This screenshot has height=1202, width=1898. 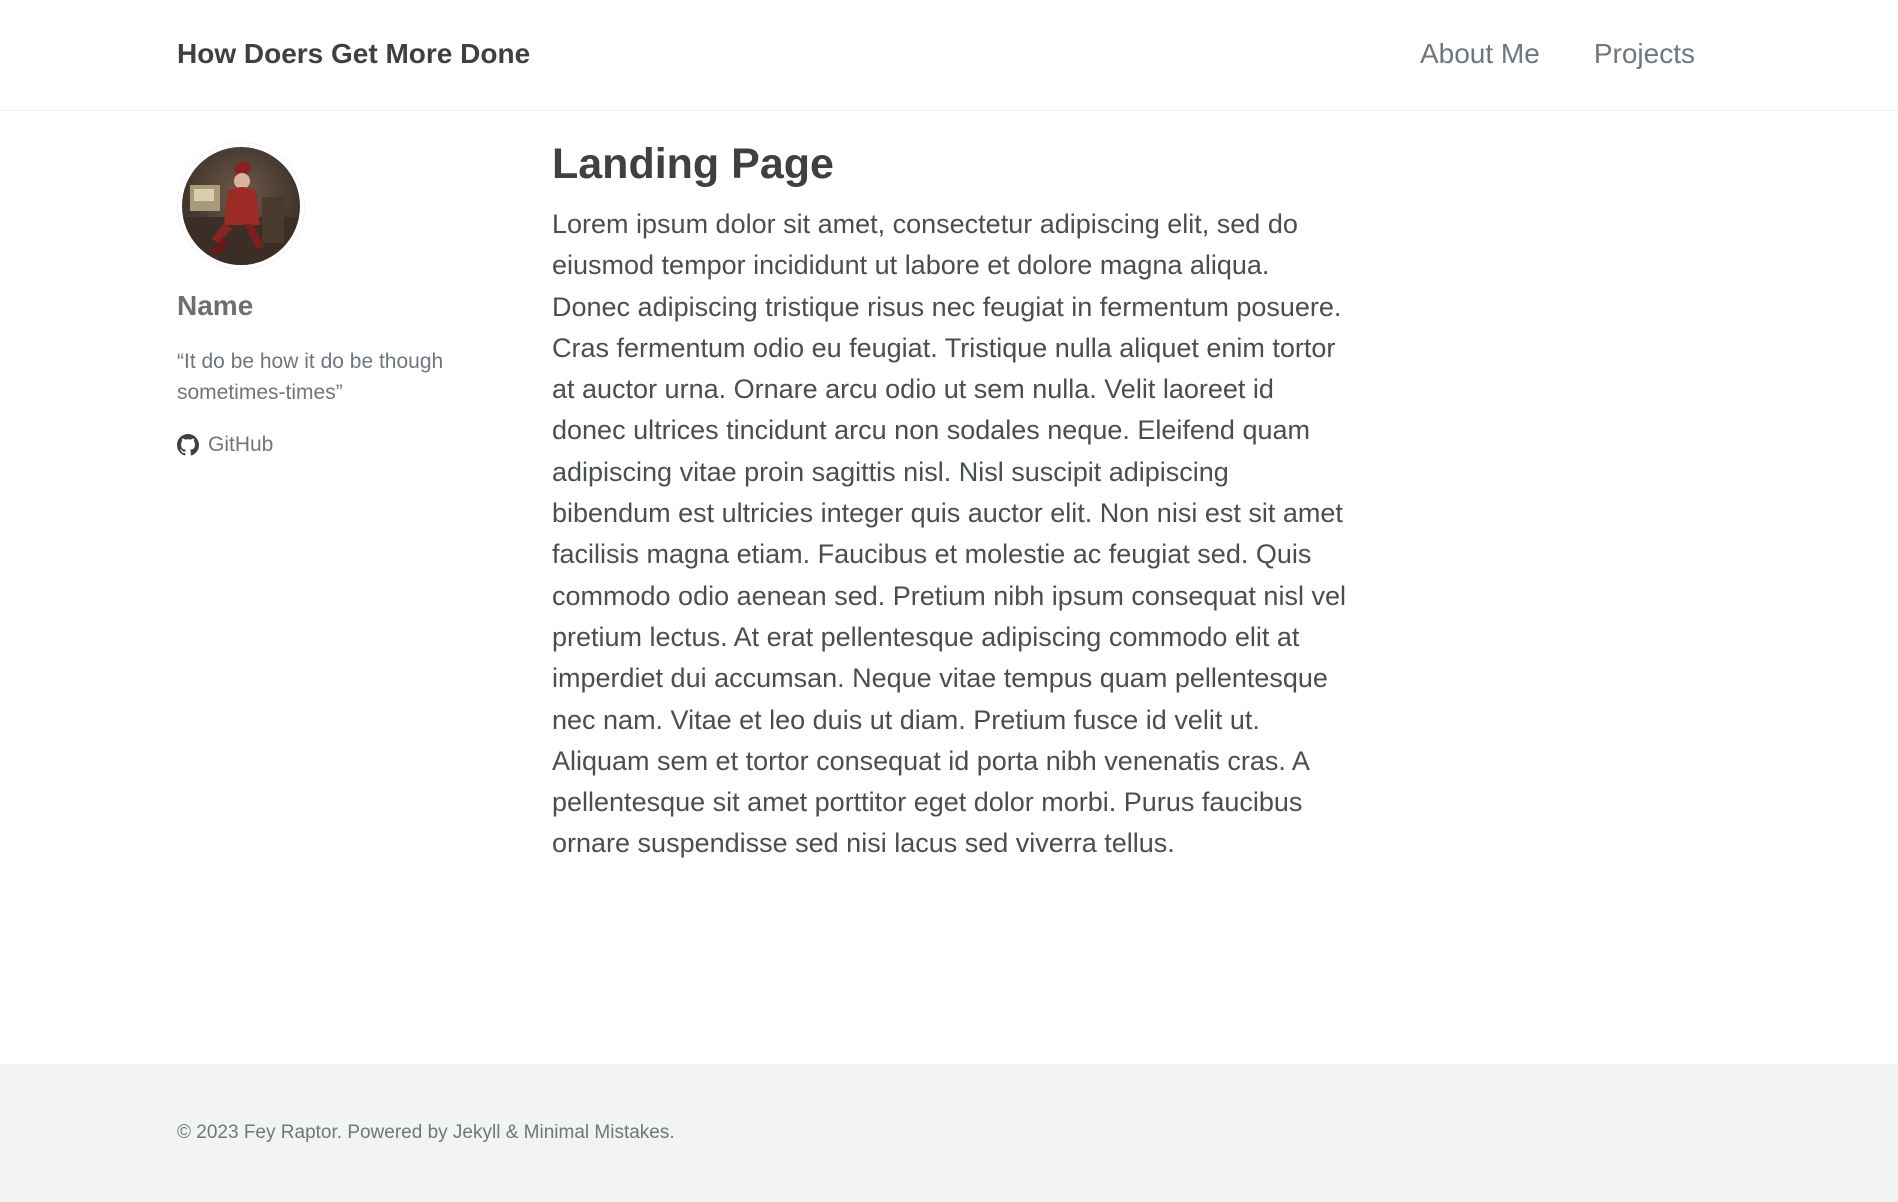 What do you see at coordinates (1557, 54) in the screenshot?
I see `top-nav: About Me Projects` at bounding box center [1557, 54].